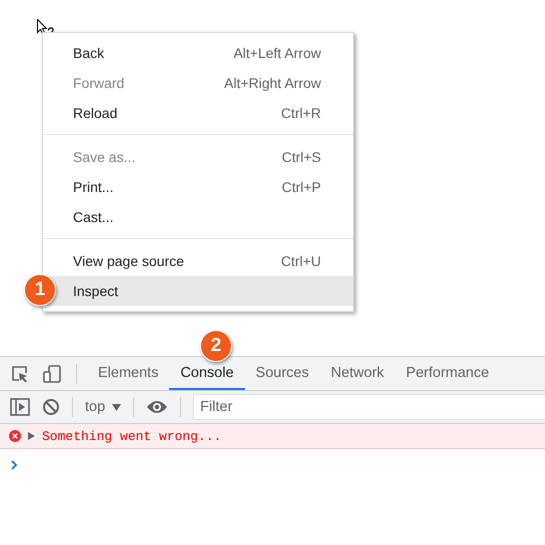 This screenshot has height=545, width=545. I want to click on menu-item: Back Alt+Left Arrow, so click(198, 53).